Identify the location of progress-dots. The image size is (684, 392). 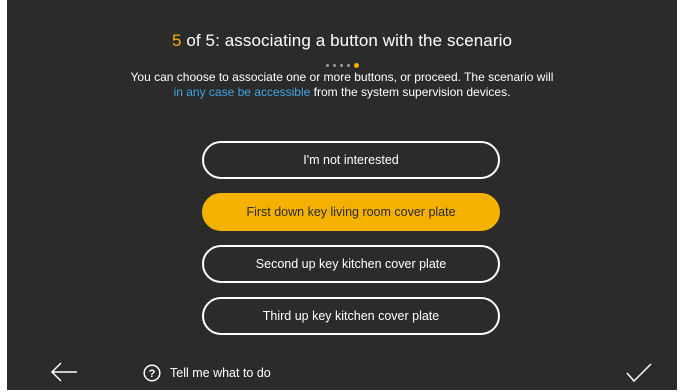
(342, 65).